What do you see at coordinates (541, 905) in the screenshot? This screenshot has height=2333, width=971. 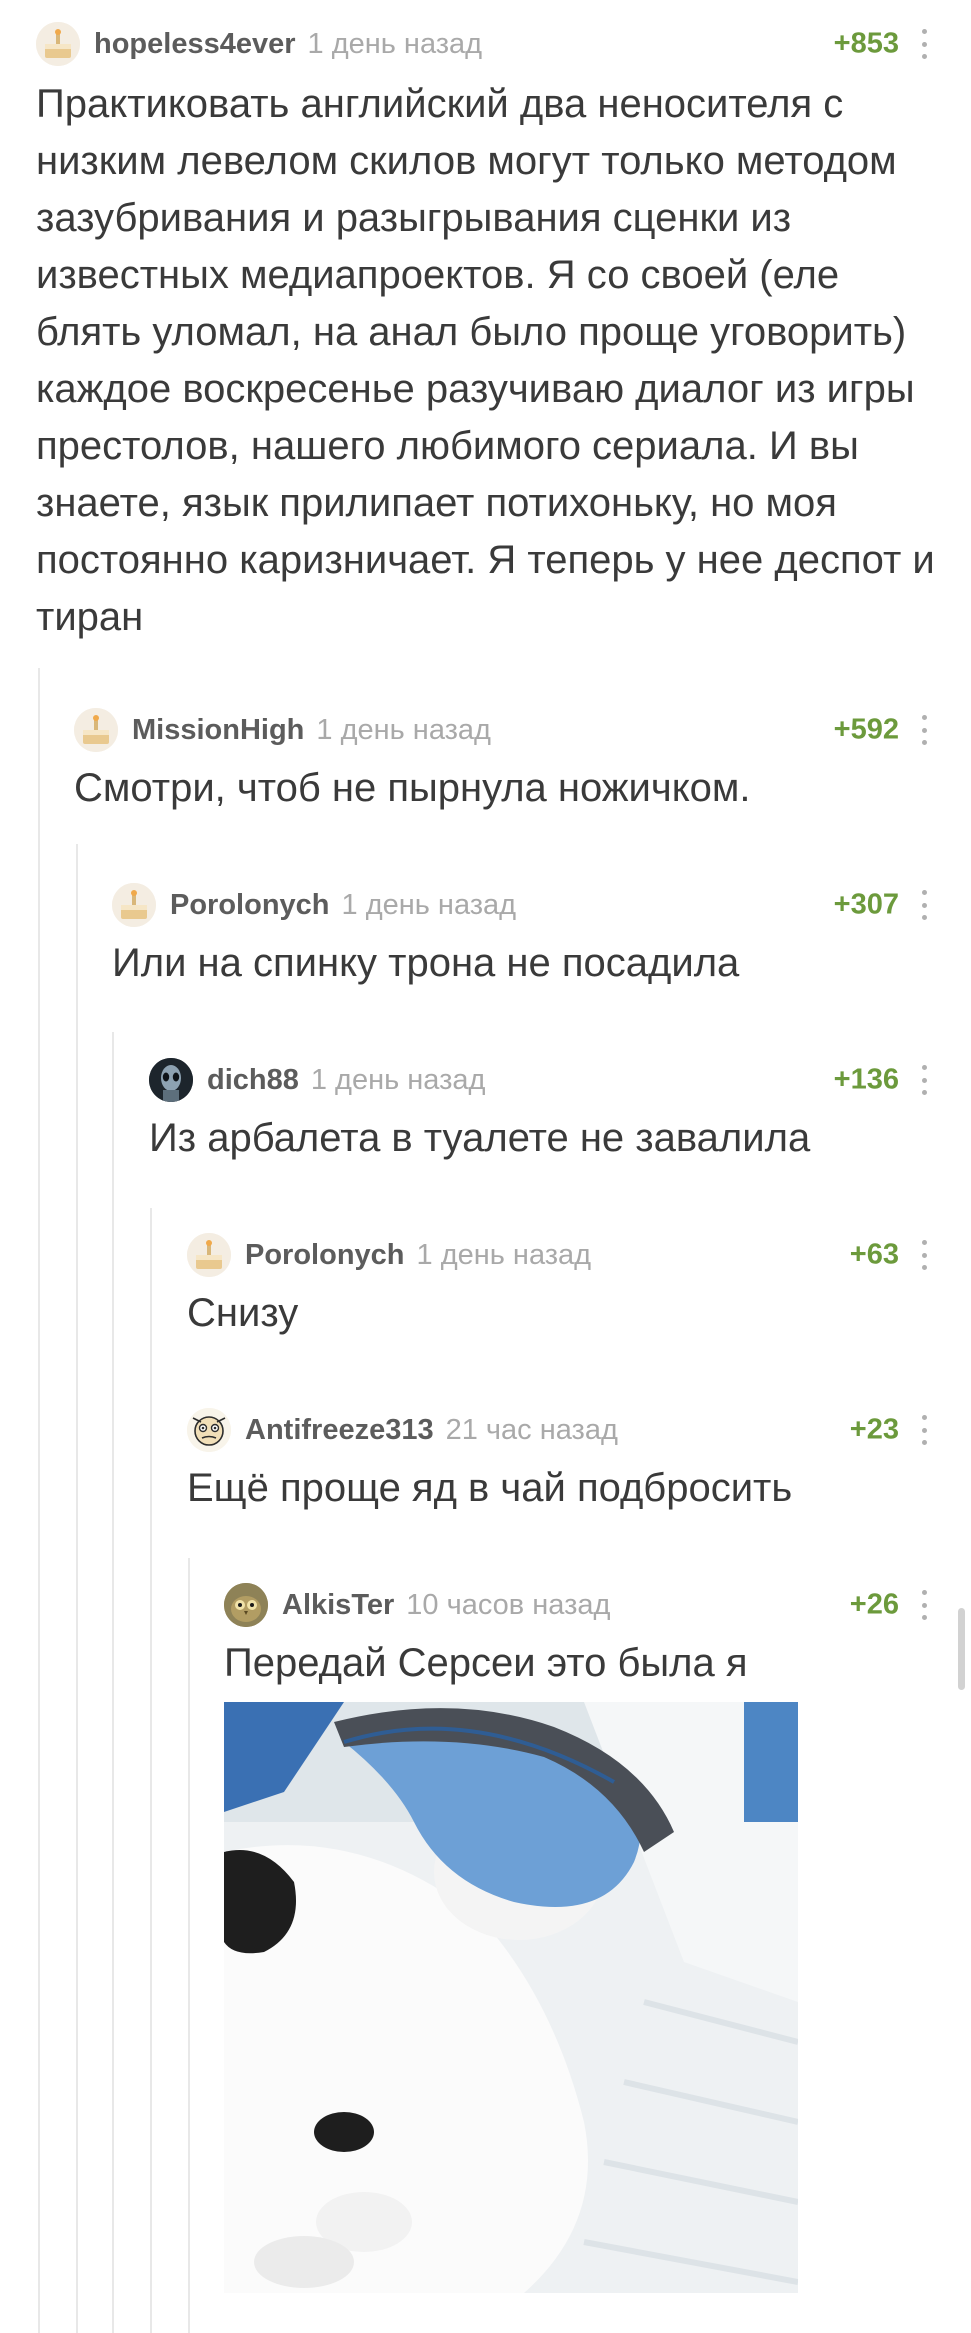 I see `comment-header: Porolonych 1 день назад +307` at bounding box center [541, 905].